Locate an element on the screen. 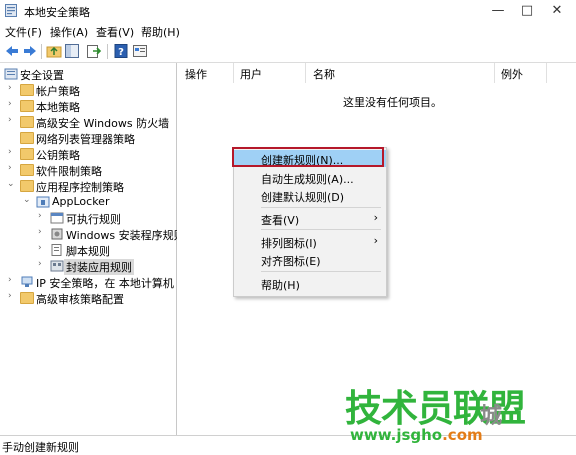 The height and width of the screenshot is (455, 576). watermark-url-suffix: .com is located at coordinates (462, 435).